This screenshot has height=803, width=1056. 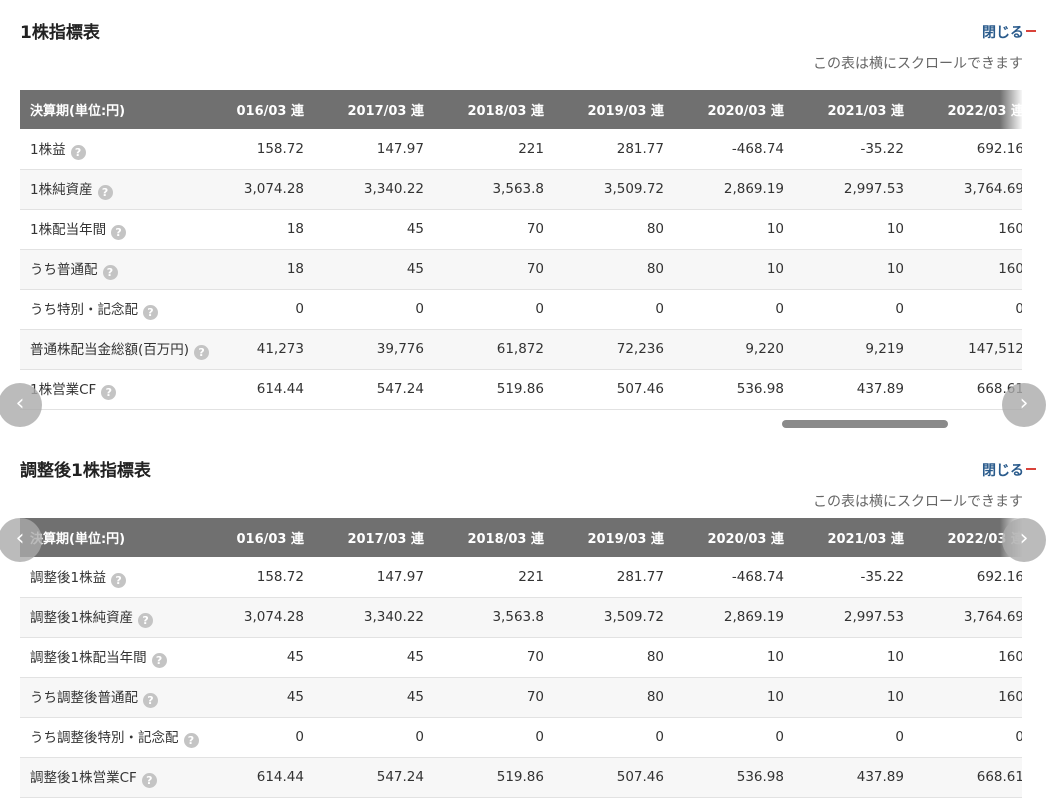 I want to click on value-cell: 519.86, so click(x=520, y=777).